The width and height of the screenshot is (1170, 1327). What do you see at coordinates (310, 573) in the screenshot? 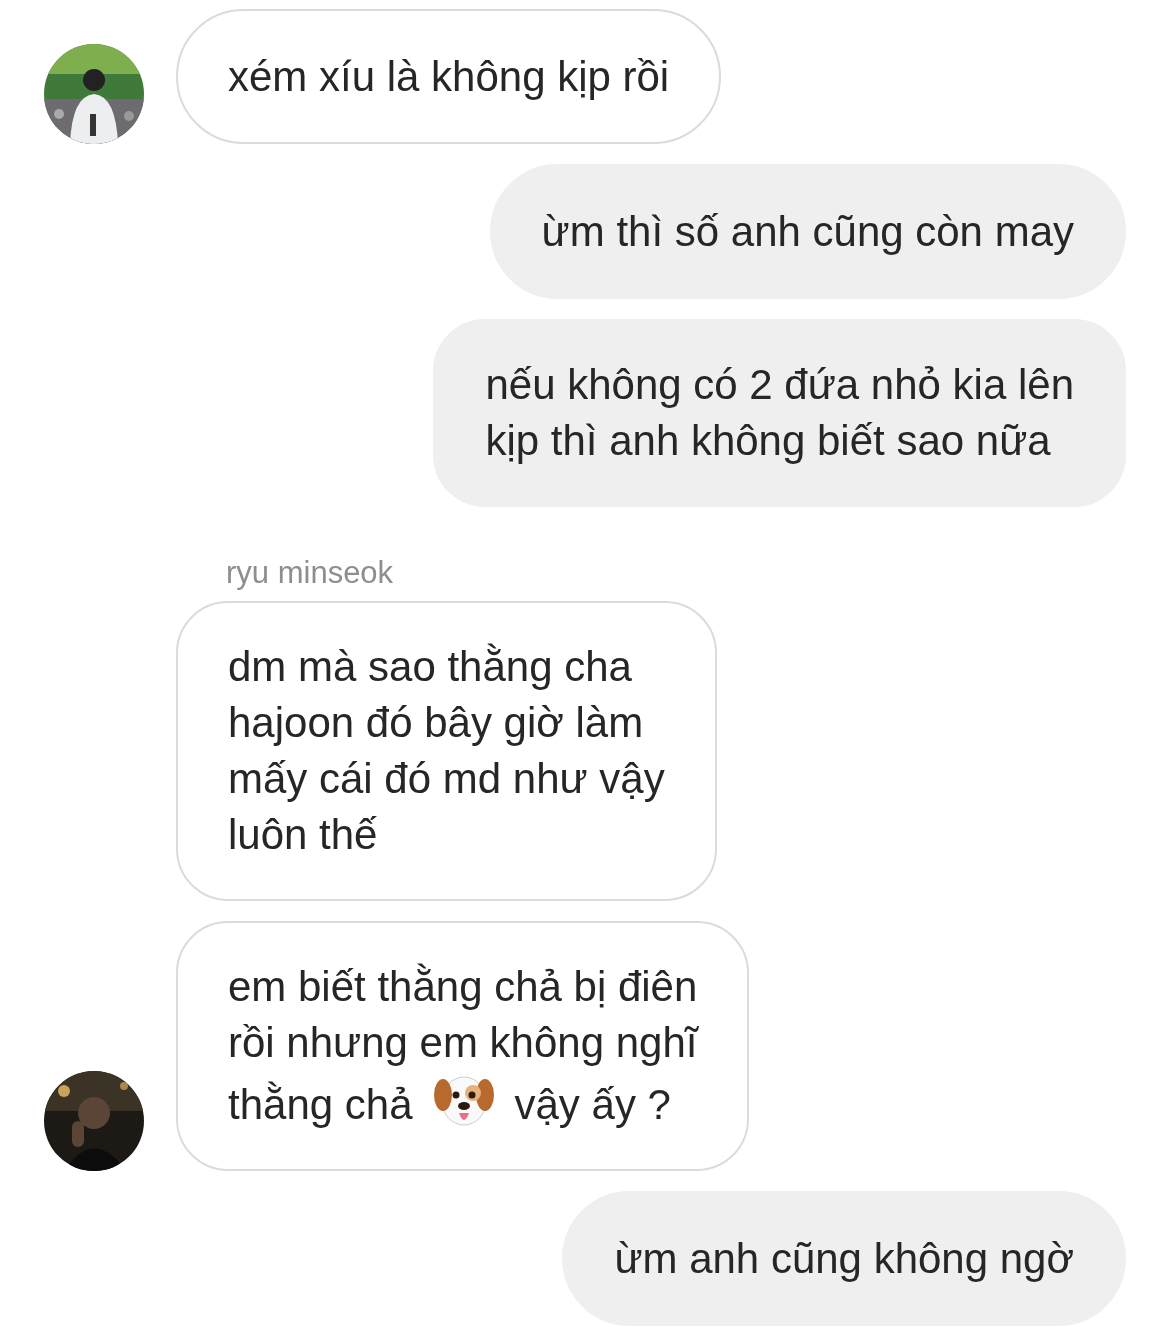
I see `sender-name: ryu minseok` at bounding box center [310, 573].